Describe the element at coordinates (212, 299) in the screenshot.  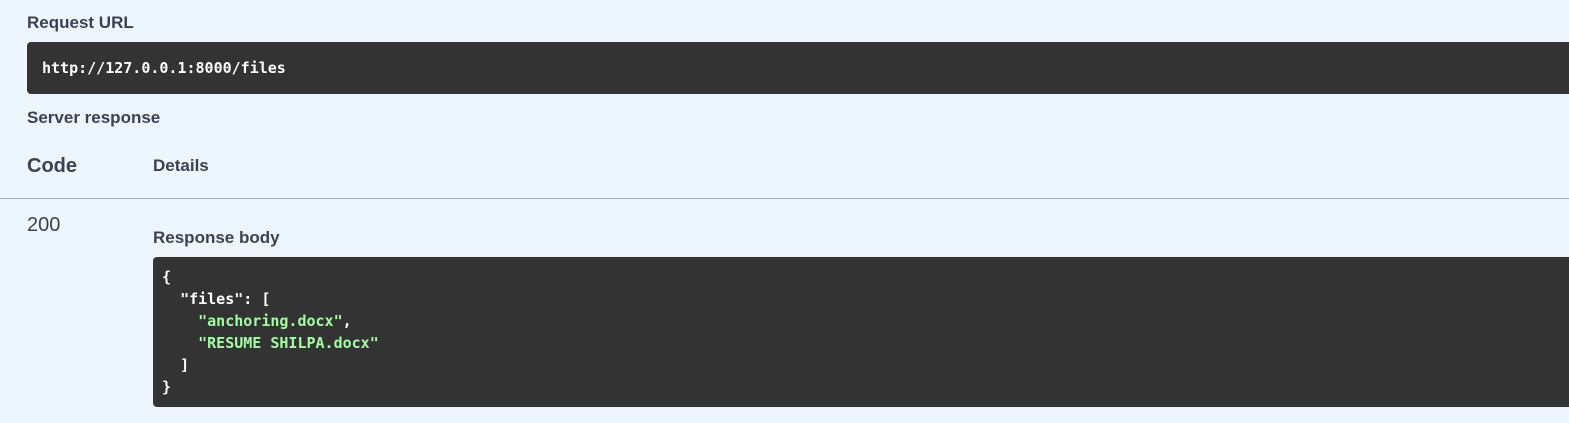
I see `json-files-key: "files"` at that location.